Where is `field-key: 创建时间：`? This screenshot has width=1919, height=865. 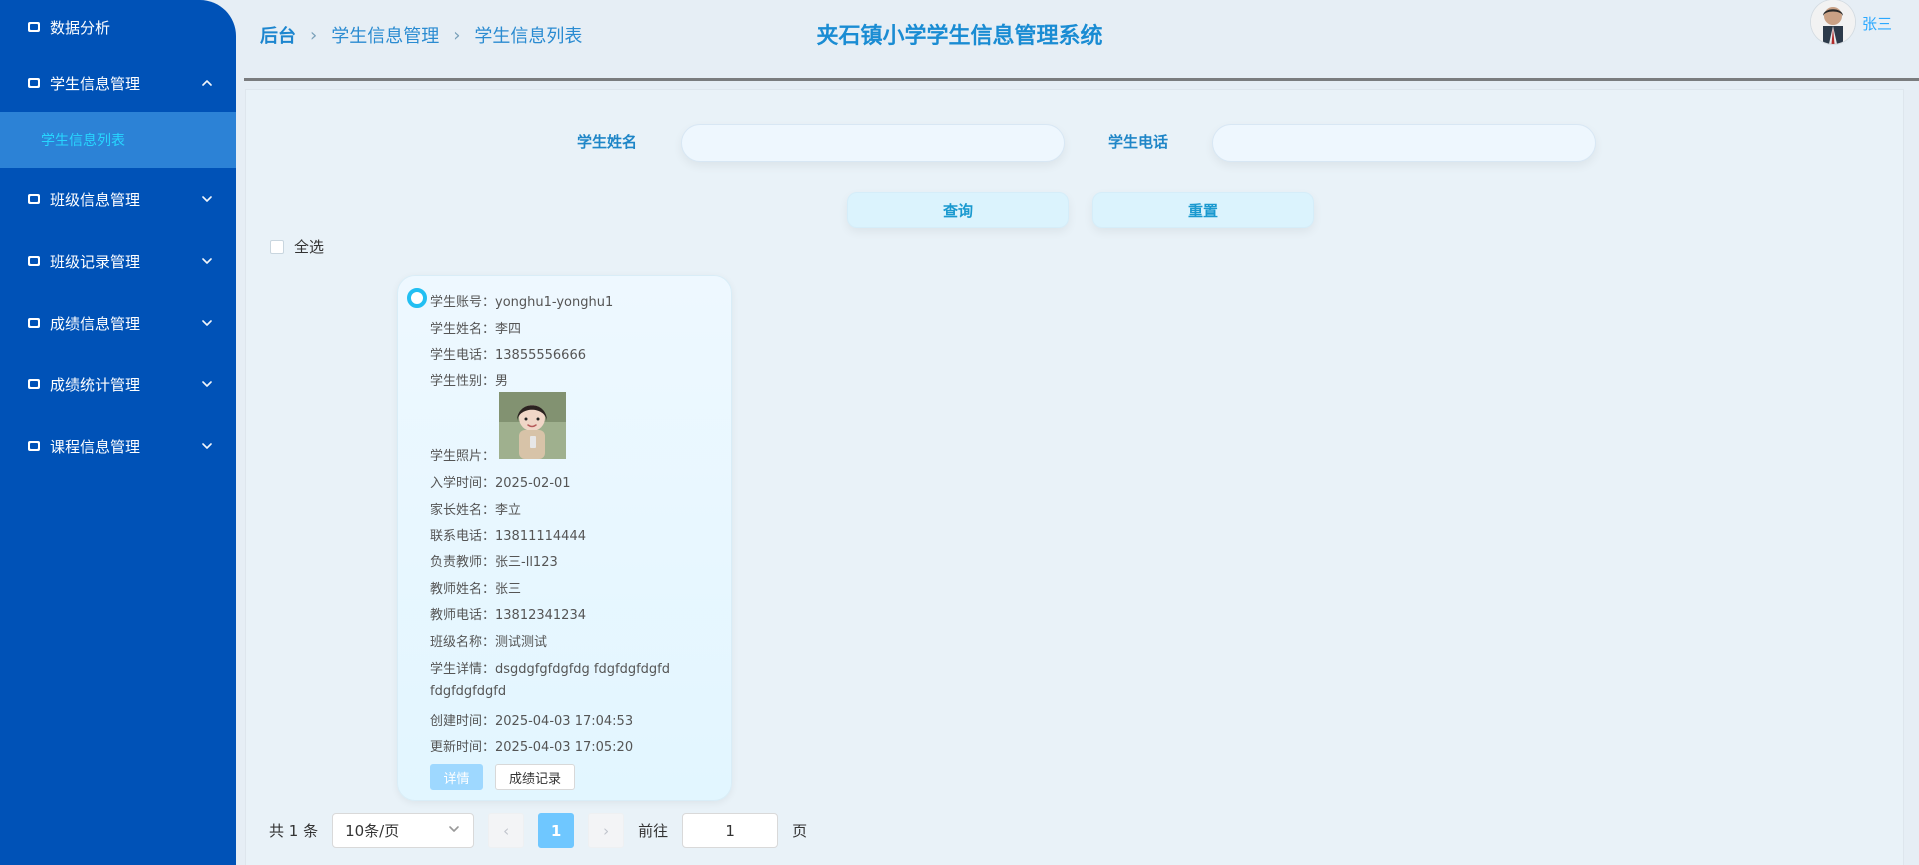 field-key: 创建时间： is located at coordinates (463, 721).